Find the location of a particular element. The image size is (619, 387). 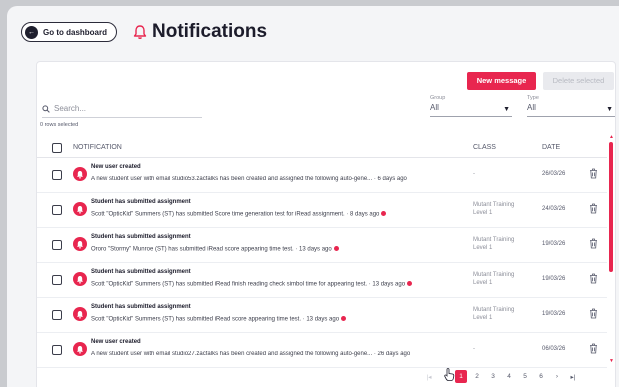

page-title: Notifications is located at coordinates (210, 31).